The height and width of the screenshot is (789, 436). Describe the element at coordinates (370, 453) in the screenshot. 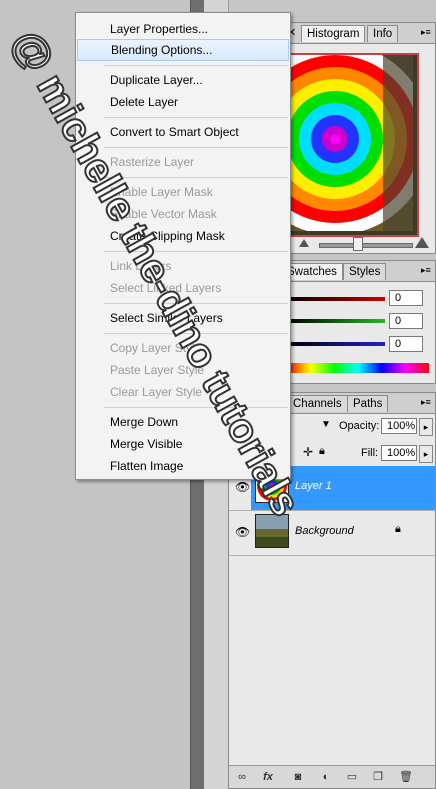

I see `fill-label: Fill:` at that location.